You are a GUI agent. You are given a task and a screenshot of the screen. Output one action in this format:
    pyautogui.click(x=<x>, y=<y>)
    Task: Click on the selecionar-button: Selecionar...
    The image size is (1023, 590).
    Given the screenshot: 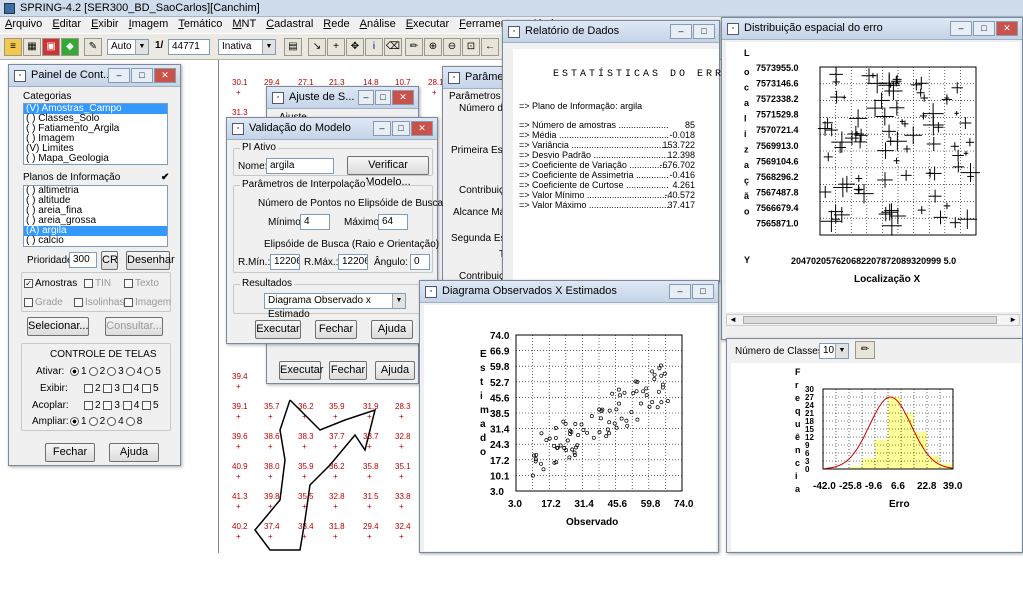 What is the action you would take?
    pyautogui.click(x=58, y=326)
    